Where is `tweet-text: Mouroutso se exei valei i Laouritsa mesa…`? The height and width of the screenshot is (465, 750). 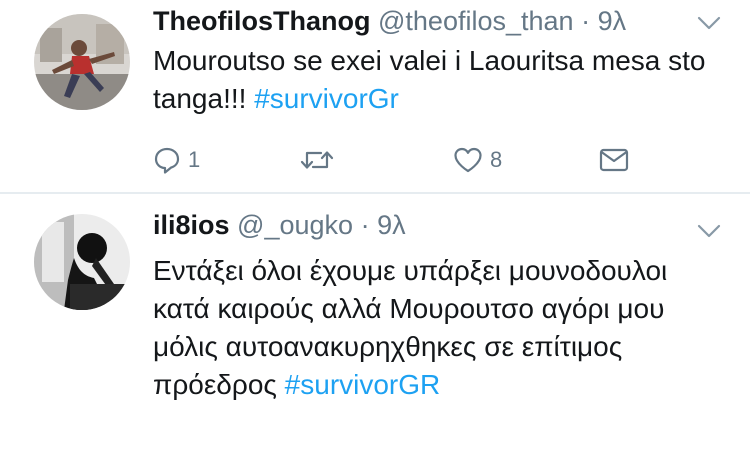 tweet-text: Mouroutso se exei valei i Laouritsa mesa… is located at coordinates (433, 80).